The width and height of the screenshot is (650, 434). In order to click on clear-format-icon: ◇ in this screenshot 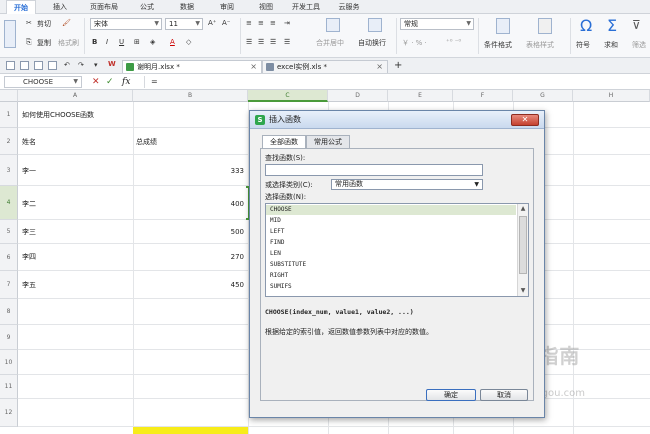, I will do `click(188, 42)`.